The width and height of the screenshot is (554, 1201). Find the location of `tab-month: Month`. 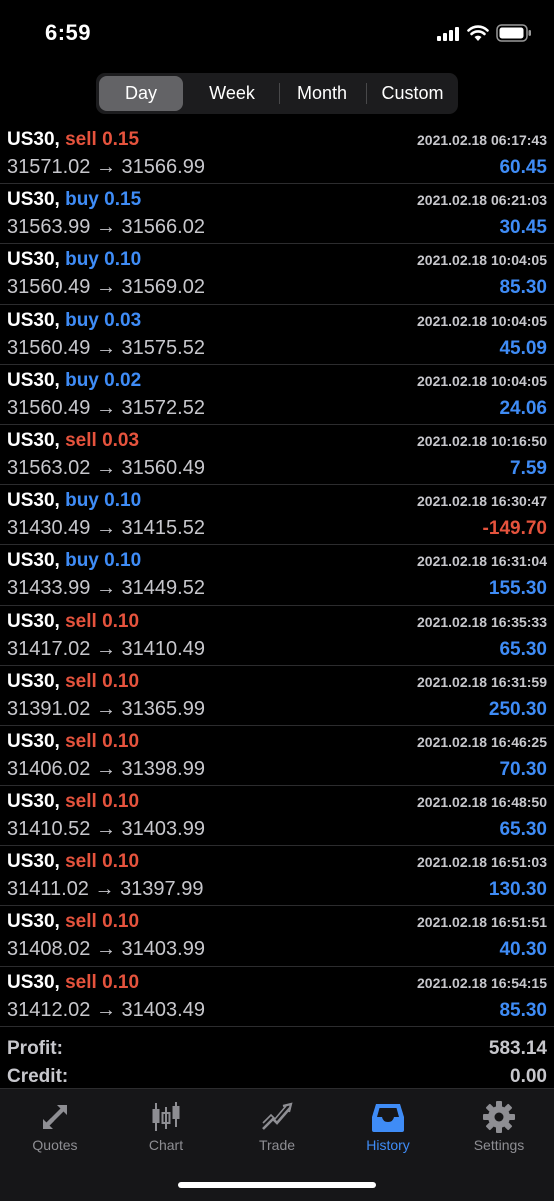

tab-month: Month is located at coordinates (322, 93).